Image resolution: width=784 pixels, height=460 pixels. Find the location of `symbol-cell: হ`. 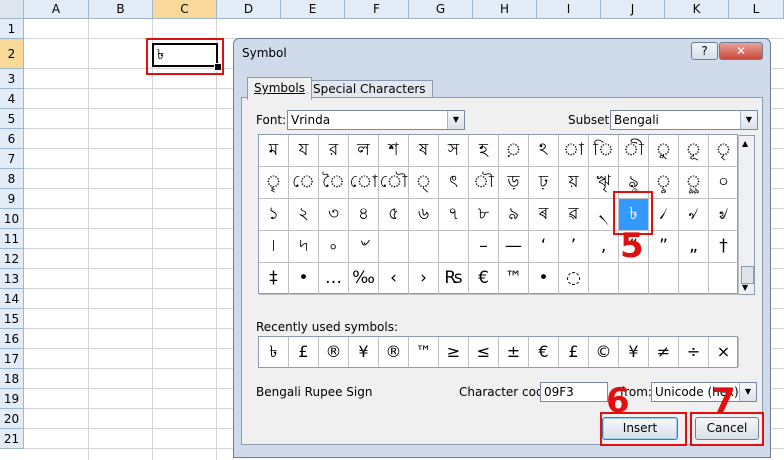

symbol-cell: হ is located at coordinates (484, 151).